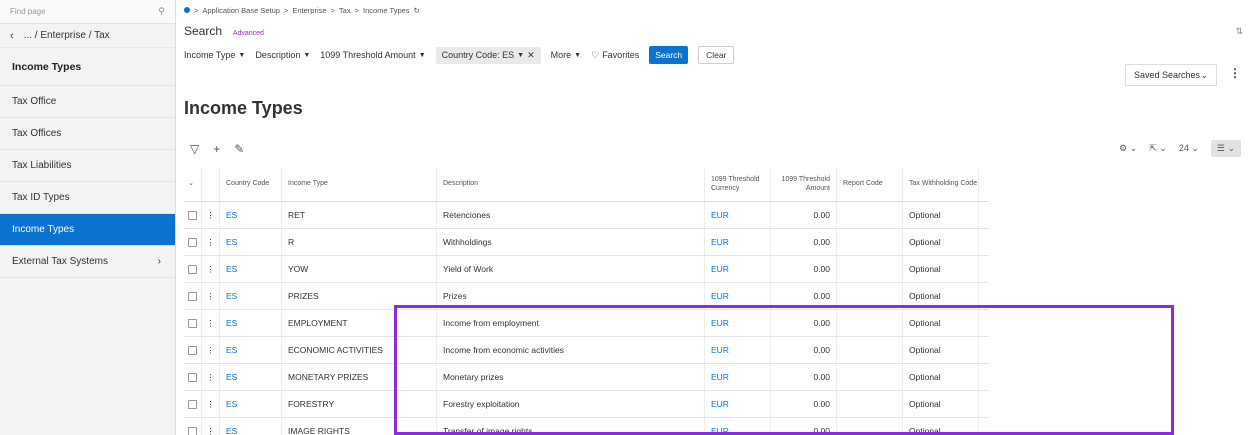 This screenshot has width=1251, height=435. Describe the element at coordinates (187, 10) in the screenshot. I see `home-icon` at that location.